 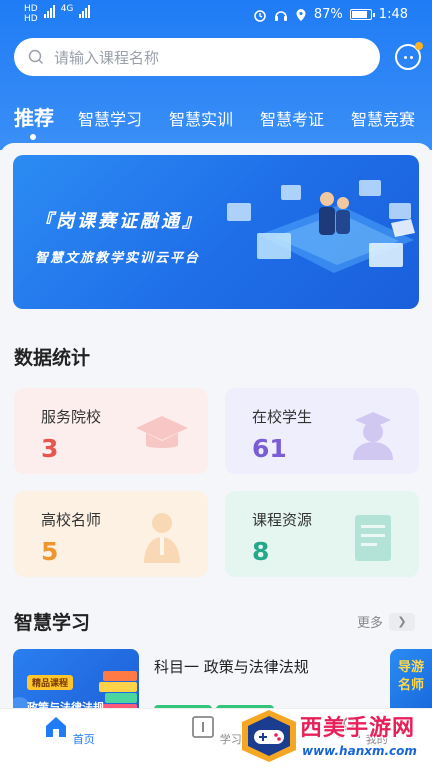 What do you see at coordinates (33, 137) in the screenshot?
I see `tab-indicator` at bounding box center [33, 137].